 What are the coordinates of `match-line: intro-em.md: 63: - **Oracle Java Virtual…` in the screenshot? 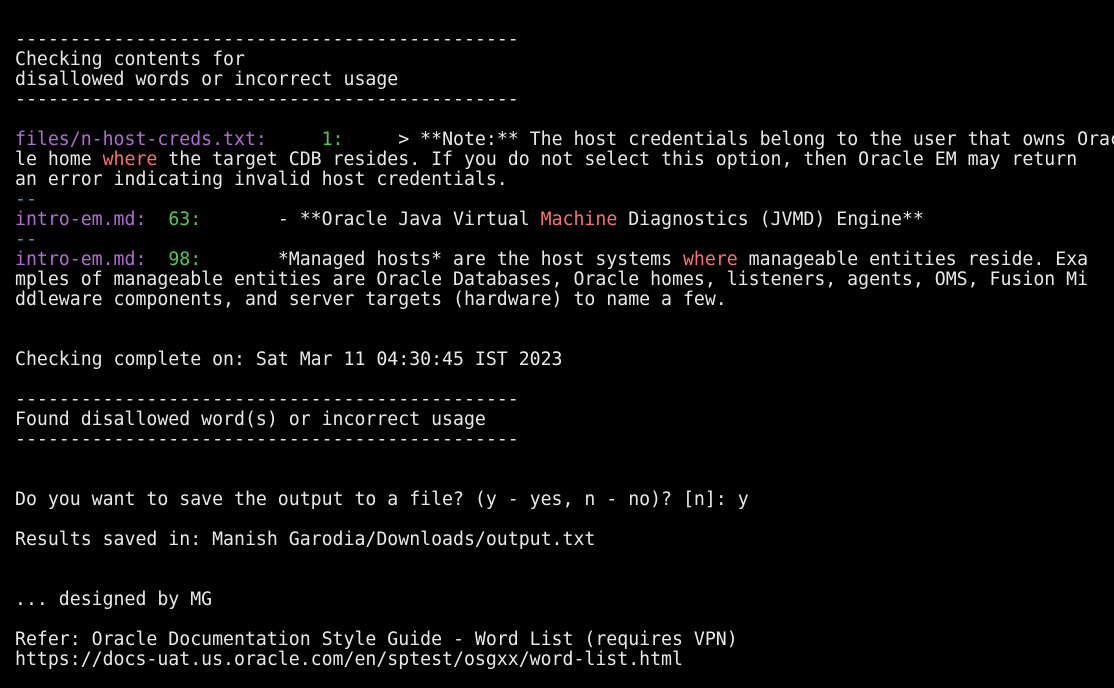 It's located at (469, 220).